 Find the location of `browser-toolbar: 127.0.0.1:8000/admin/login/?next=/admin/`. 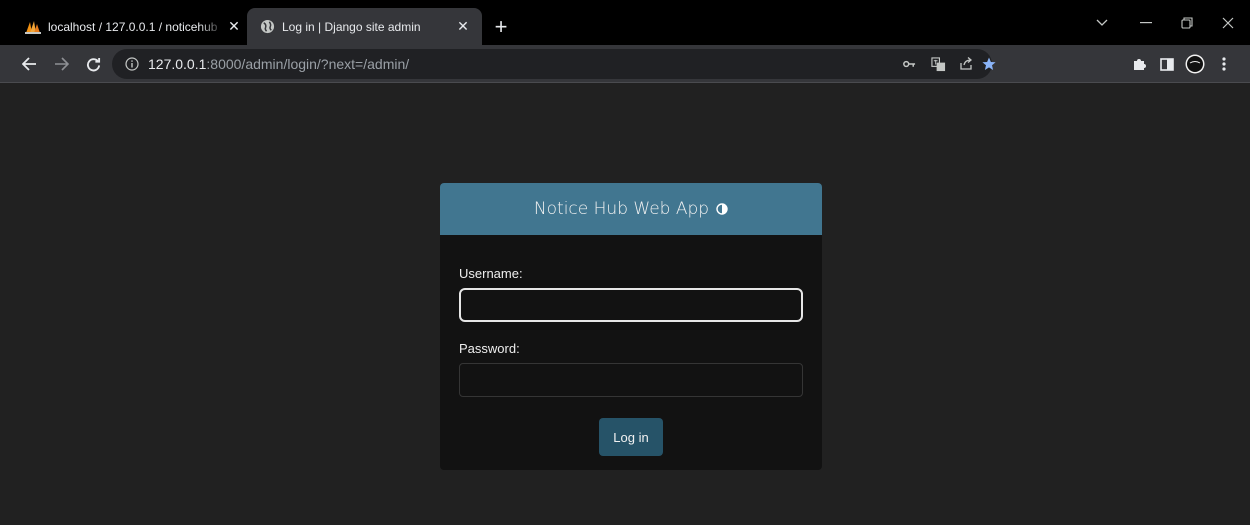

browser-toolbar: 127.0.0.1:8000/admin/login/?next=/admin/ is located at coordinates (625, 64).